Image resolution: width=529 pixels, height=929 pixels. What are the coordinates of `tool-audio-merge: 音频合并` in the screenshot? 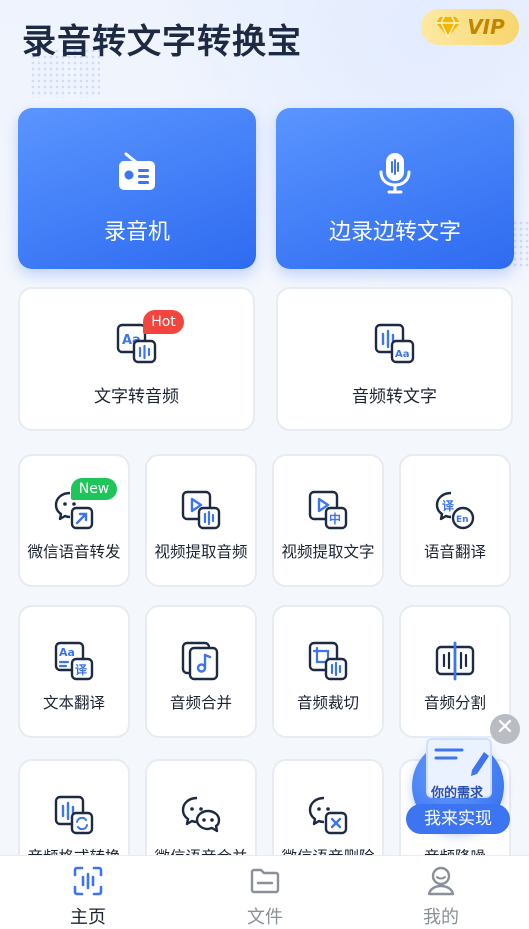 It's located at (201, 671).